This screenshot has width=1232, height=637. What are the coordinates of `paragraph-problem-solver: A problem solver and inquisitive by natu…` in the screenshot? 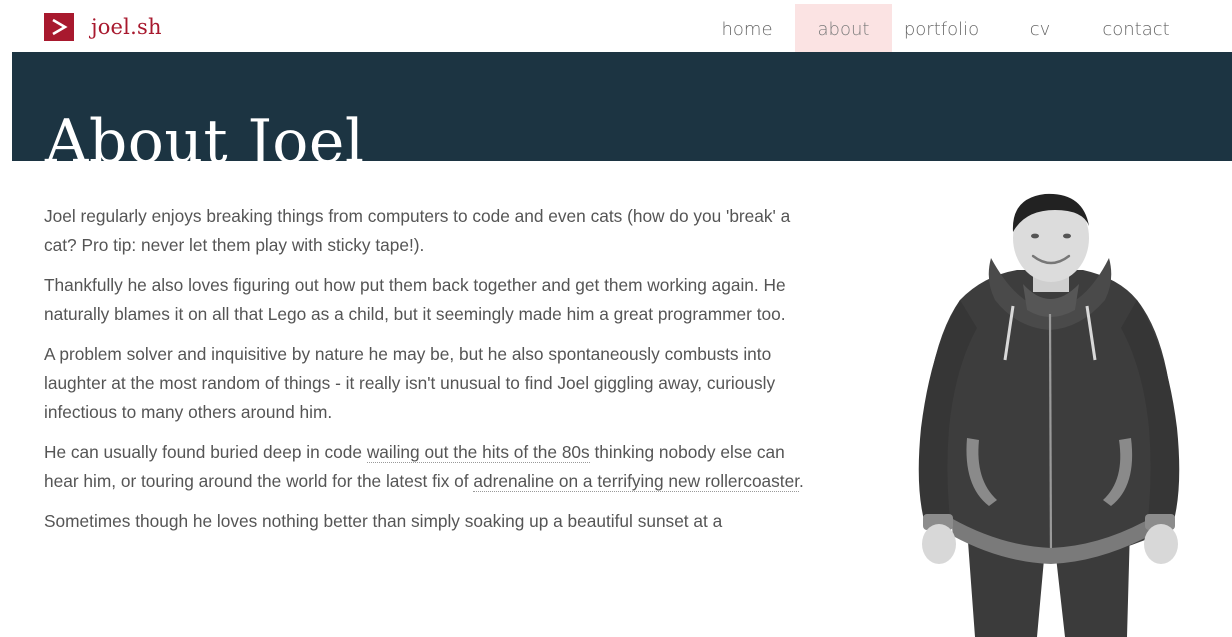 It's located at (410, 383).